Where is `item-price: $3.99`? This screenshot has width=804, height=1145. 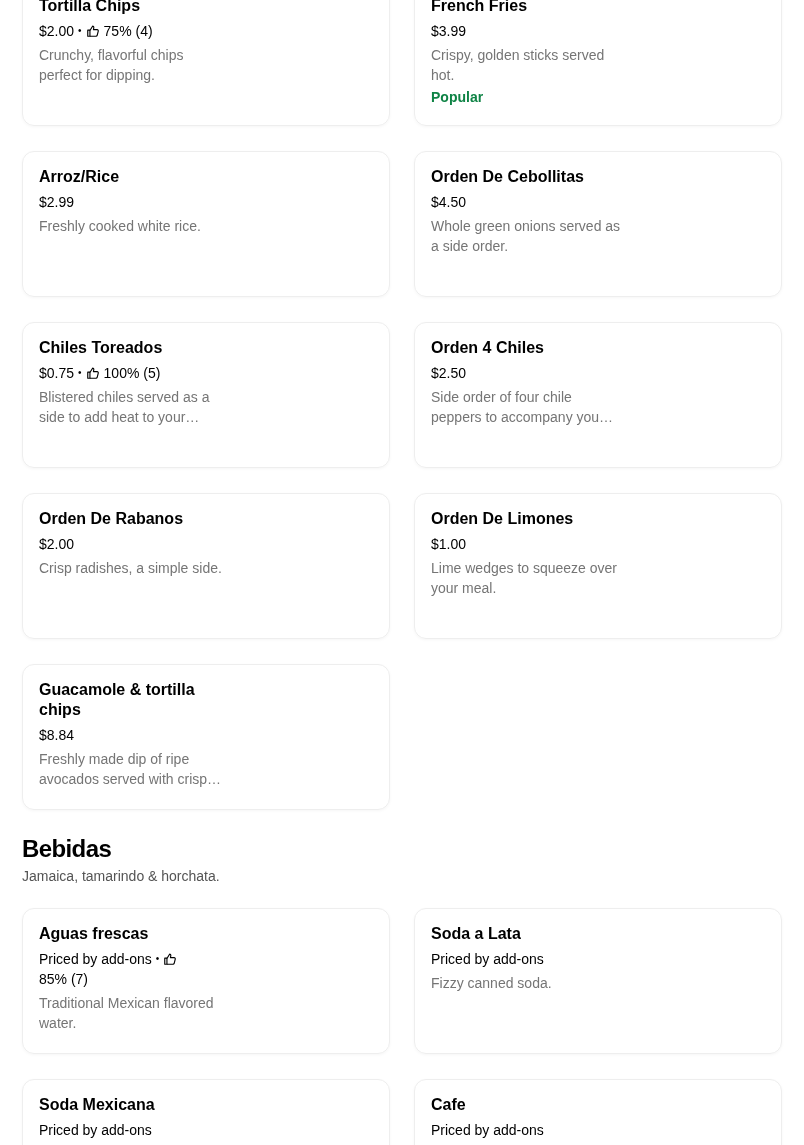
item-price: $3.99 is located at coordinates (449, 31).